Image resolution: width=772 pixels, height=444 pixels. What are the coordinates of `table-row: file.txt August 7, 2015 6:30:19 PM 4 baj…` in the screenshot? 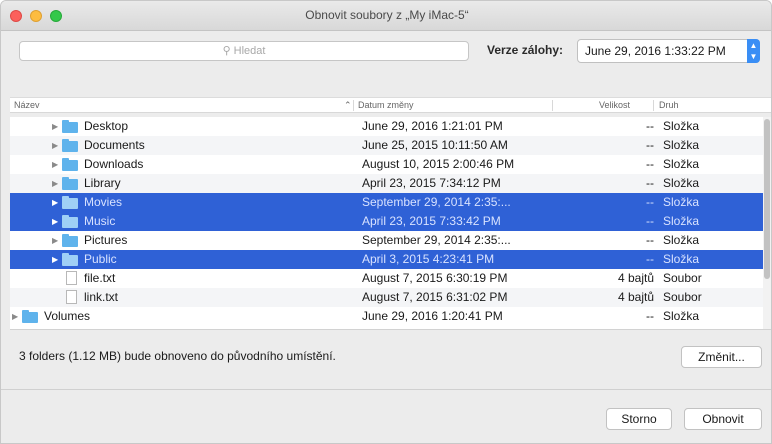 It's located at (386, 278).